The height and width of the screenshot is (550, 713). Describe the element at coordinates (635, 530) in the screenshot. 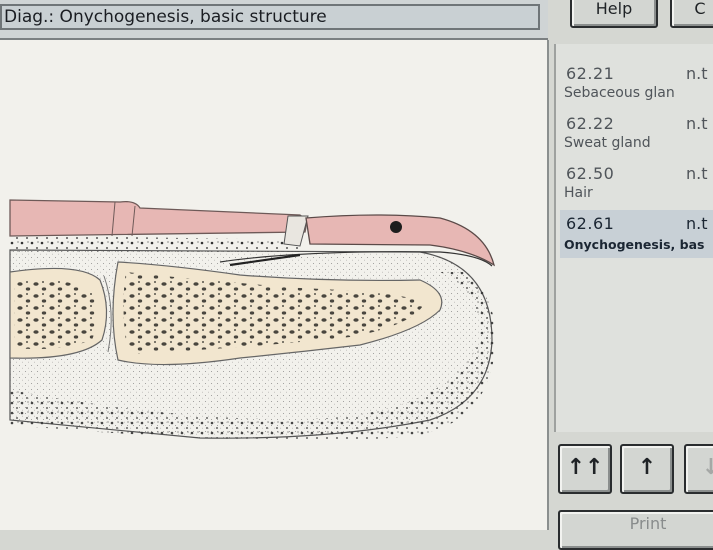

I see `print-button: Print` at that location.